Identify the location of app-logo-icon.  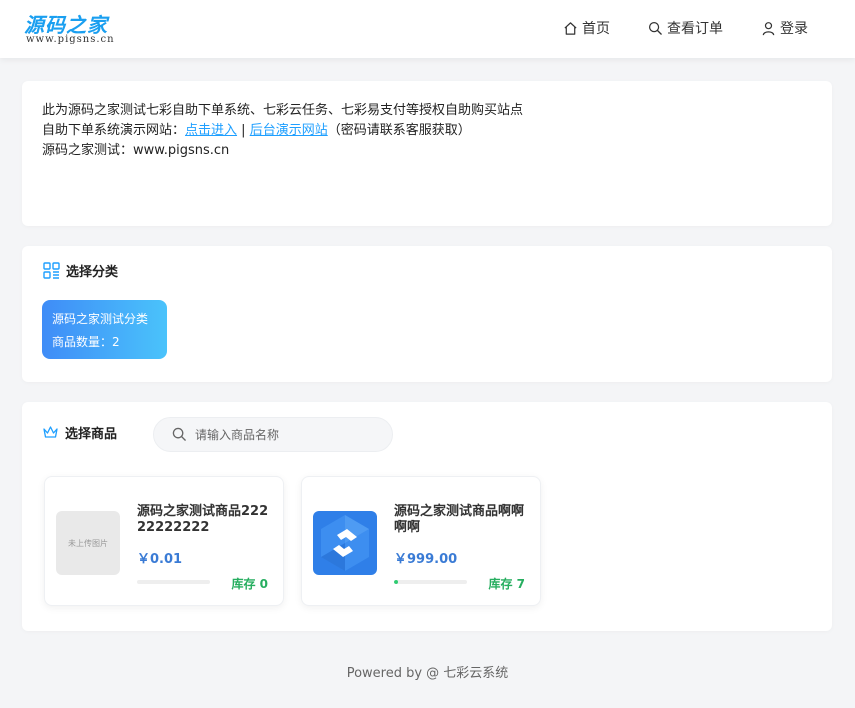
(345, 543).